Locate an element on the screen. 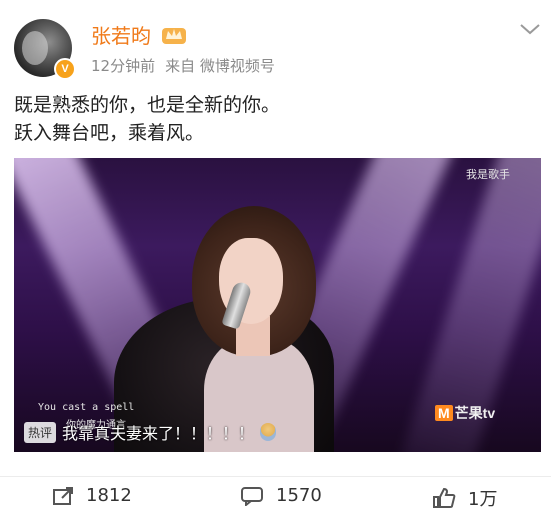 The height and width of the screenshot is (511, 551). repost-icon is located at coordinates (63, 495).